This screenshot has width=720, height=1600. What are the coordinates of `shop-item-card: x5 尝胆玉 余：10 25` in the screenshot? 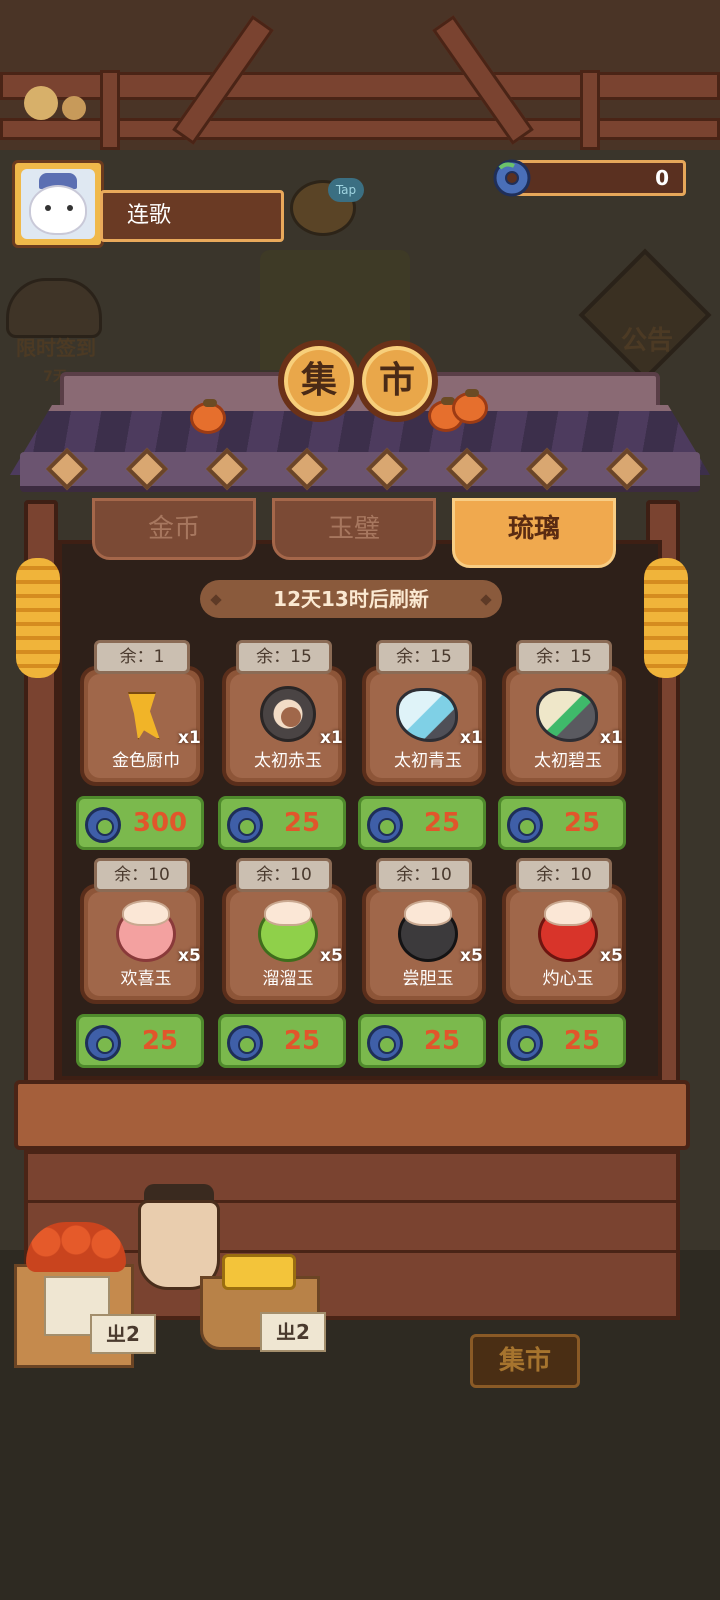 It's located at (422, 970).